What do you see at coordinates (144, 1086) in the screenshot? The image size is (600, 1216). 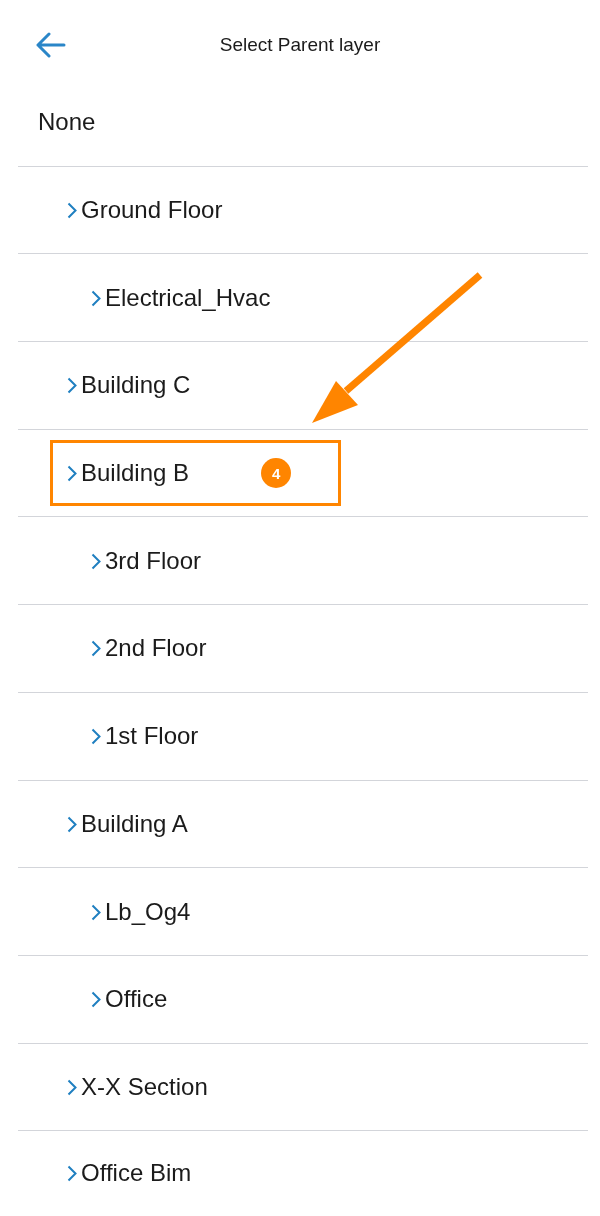 I see `layer-name: X-X Section` at bounding box center [144, 1086].